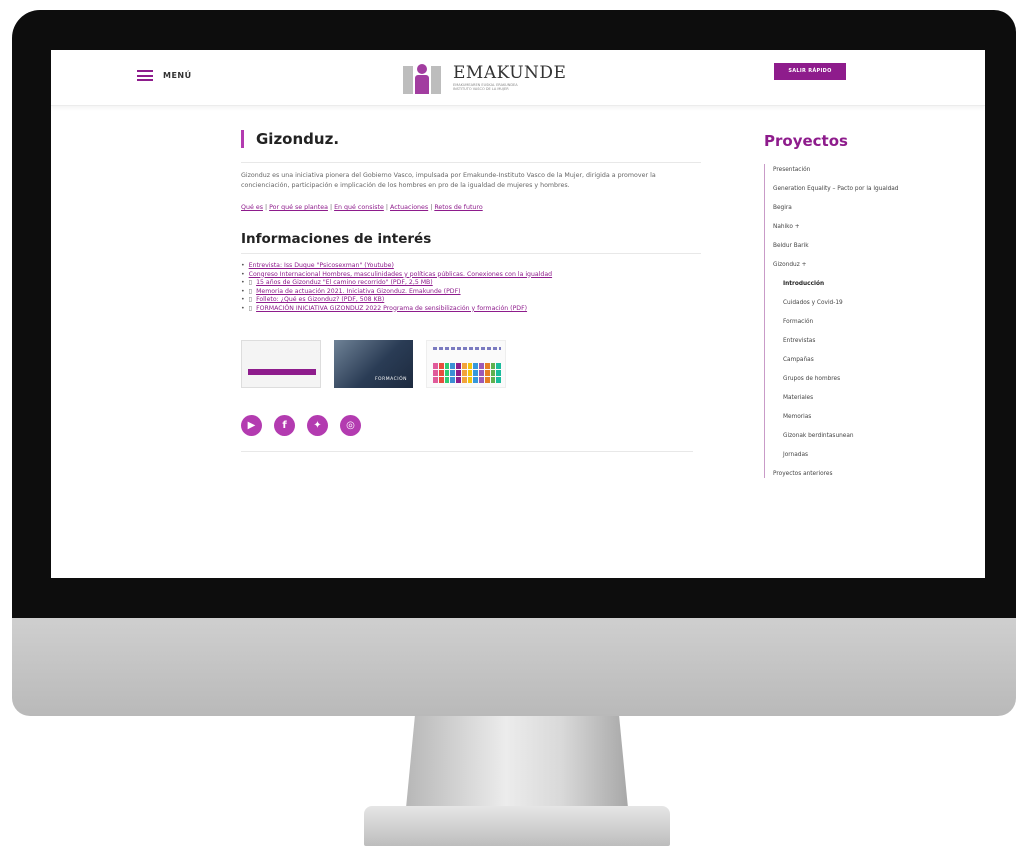 The height and width of the screenshot is (853, 1017). Describe the element at coordinates (847, 284) in the screenshot. I see `sidebar-item: Introducción` at that location.